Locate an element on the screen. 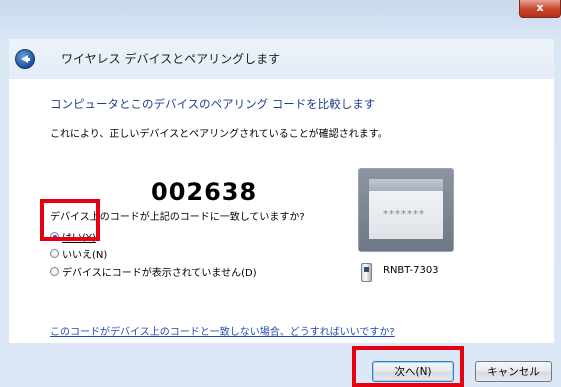 The height and width of the screenshot is (387, 561). cancel-button: キャンセル is located at coordinates (513, 371).